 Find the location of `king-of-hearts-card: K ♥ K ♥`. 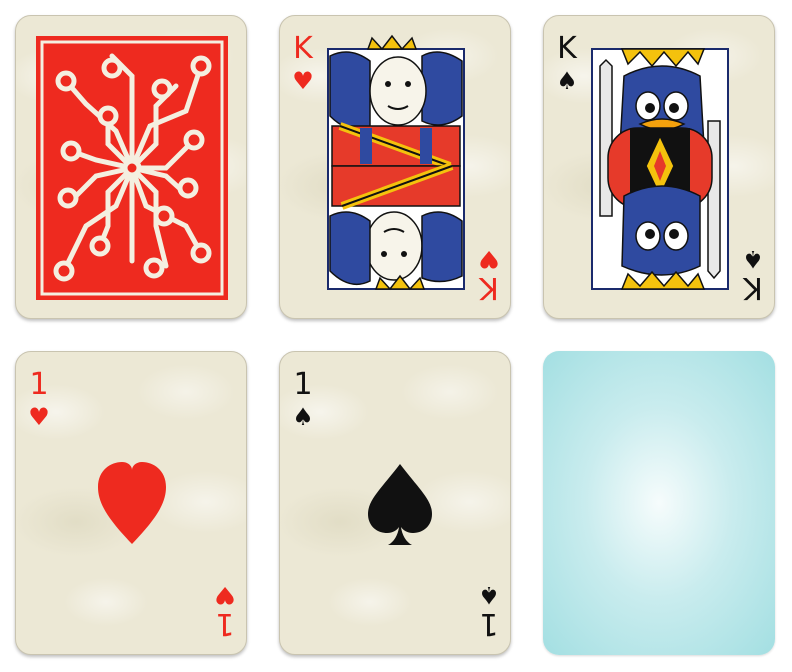

king-of-hearts-card: K ♥ K ♥ is located at coordinates (395, 167).